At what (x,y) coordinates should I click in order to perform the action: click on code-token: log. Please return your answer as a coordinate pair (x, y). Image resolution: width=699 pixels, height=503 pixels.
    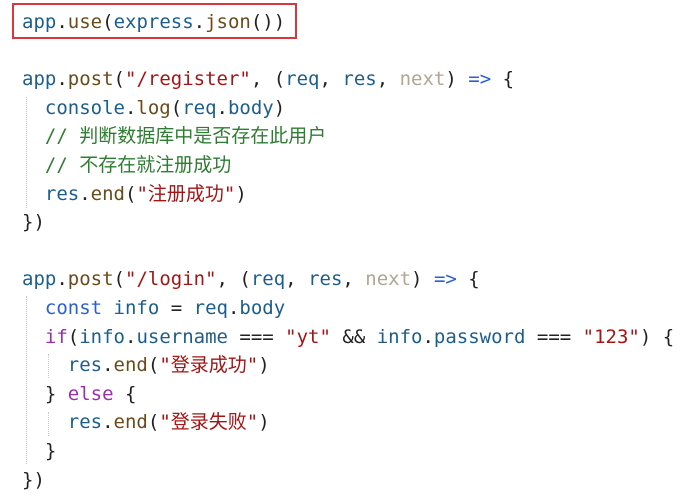
    Looking at the image, I should click on (153, 107).